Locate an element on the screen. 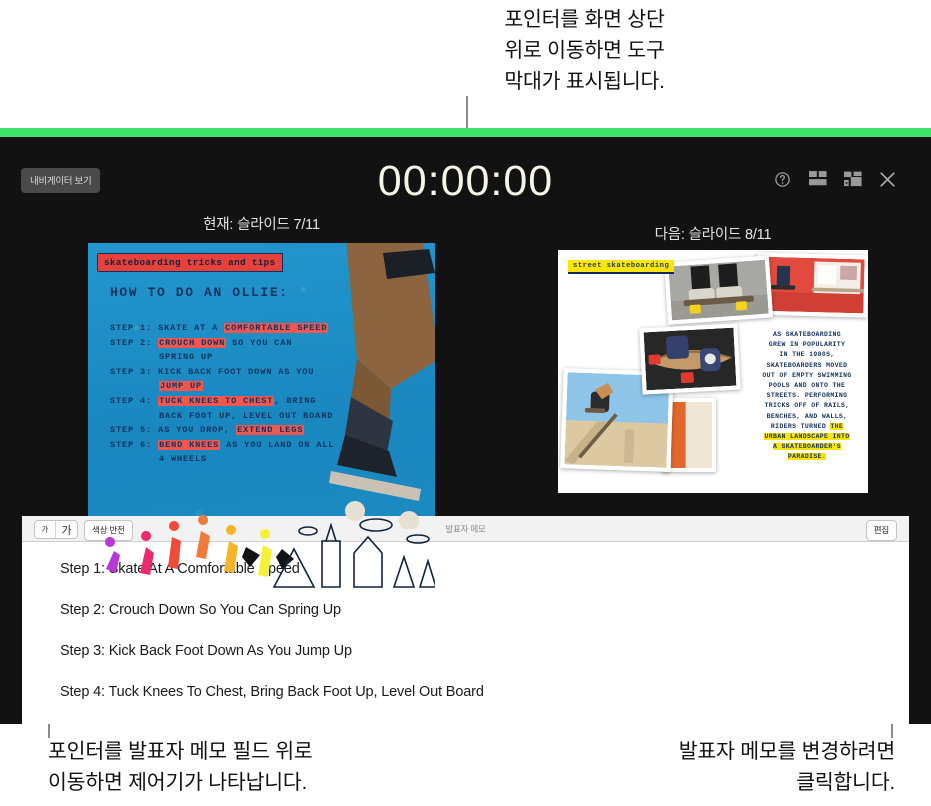 This screenshot has height=806, width=931. slide-step-line: STEP 2: CROUCH DOWN SO YOU CAN is located at coordinates (201, 342).